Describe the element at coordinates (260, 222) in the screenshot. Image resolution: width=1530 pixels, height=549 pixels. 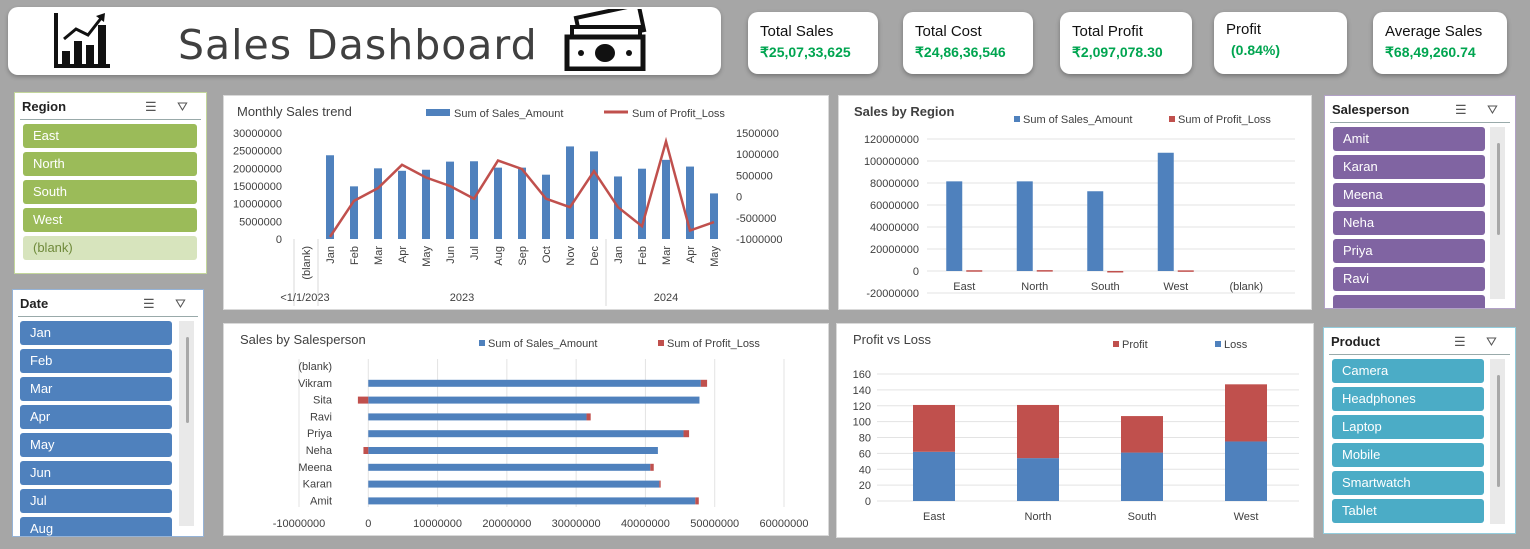
I see `y-tick-label: 5000000` at that location.